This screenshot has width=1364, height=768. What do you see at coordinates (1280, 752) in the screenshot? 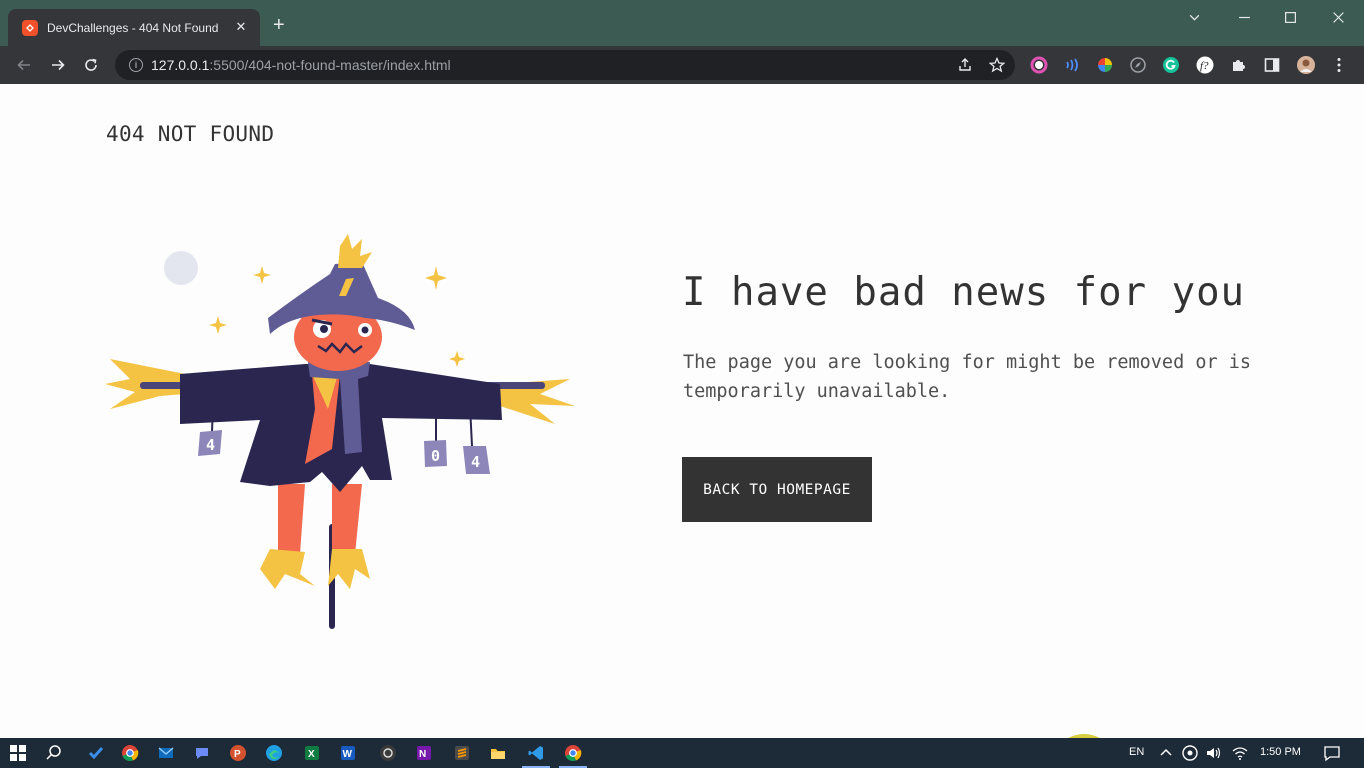
I see `clock-time: 1:50 PM` at bounding box center [1280, 752].